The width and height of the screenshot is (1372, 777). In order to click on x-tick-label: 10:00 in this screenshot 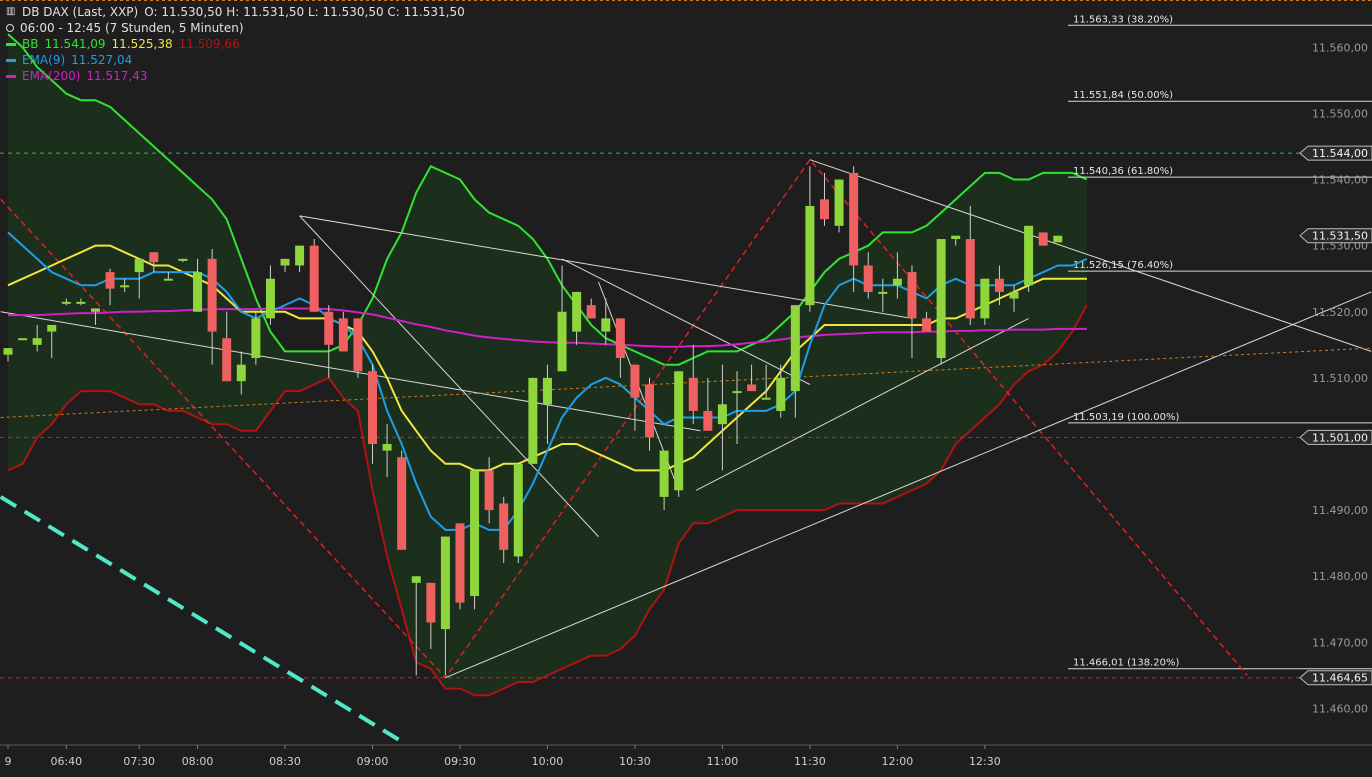, I will do `click(548, 761)`.